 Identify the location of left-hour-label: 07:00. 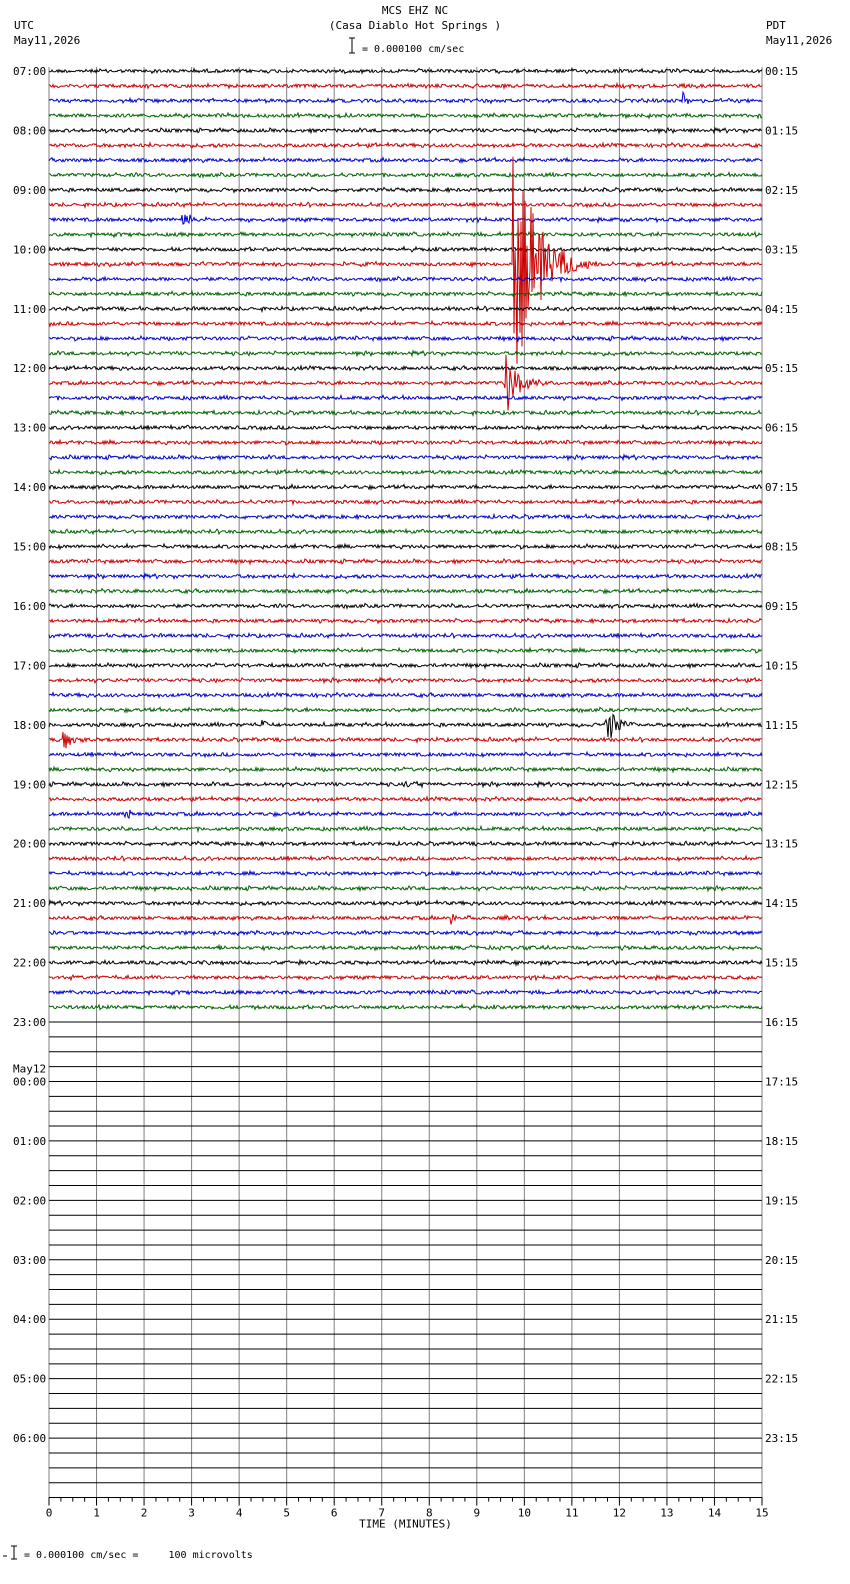
(29, 71).